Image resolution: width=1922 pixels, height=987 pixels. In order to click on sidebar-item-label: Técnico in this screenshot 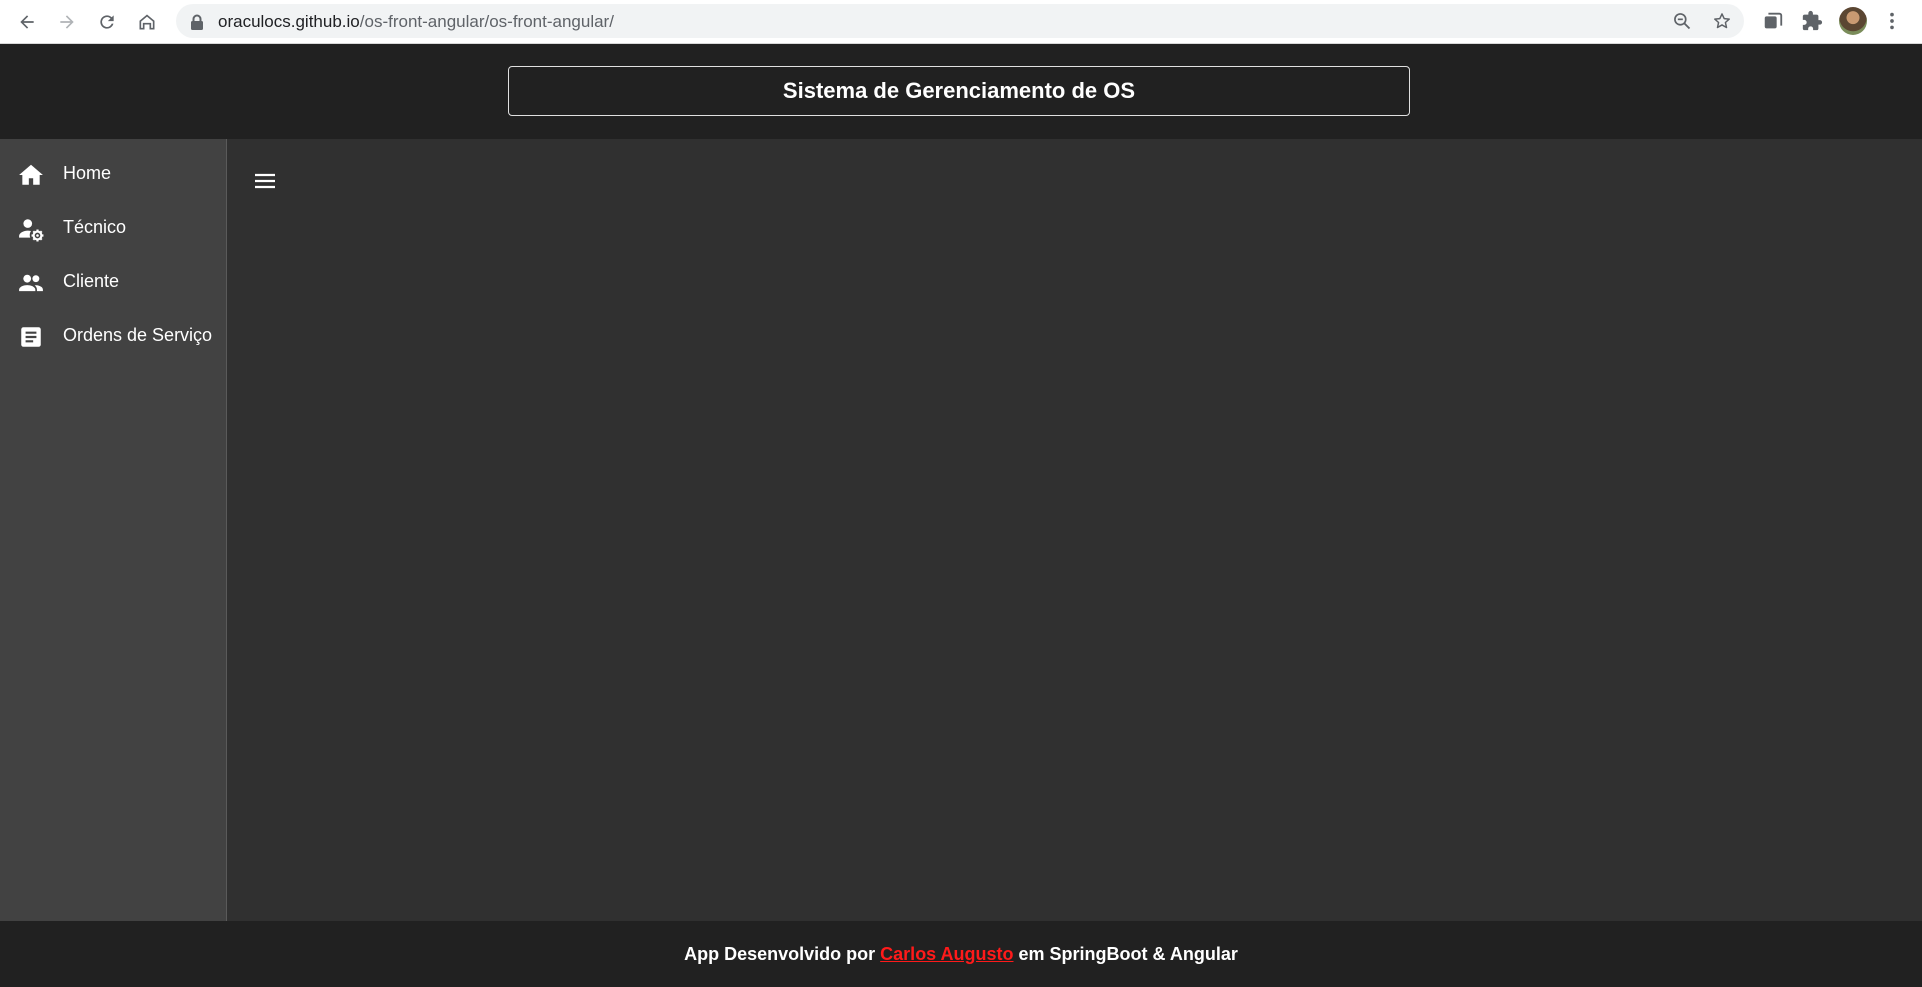, I will do `click(95, 227)`.